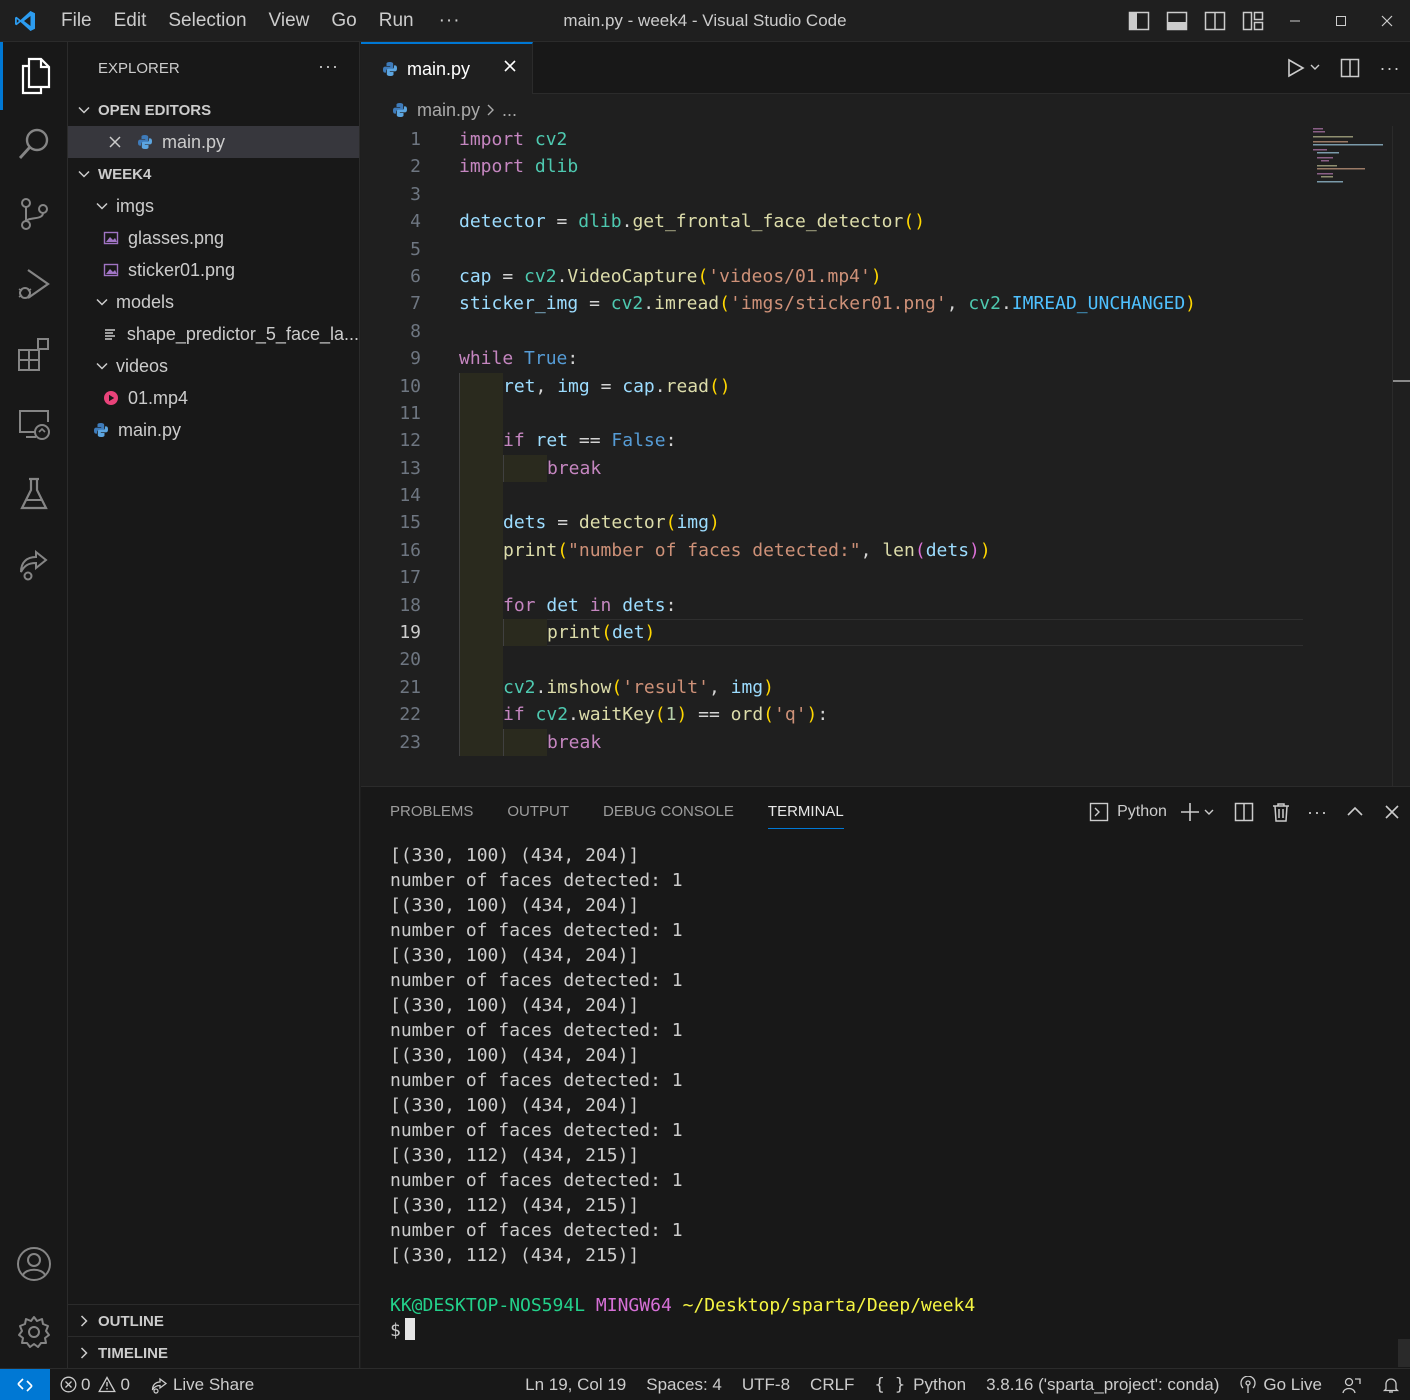 The height and width of the screenshot is (1400, 1410). Describe the element at coordinates (832, 1384) in the screenshot. I see `eol-status: CRLF` at that location.